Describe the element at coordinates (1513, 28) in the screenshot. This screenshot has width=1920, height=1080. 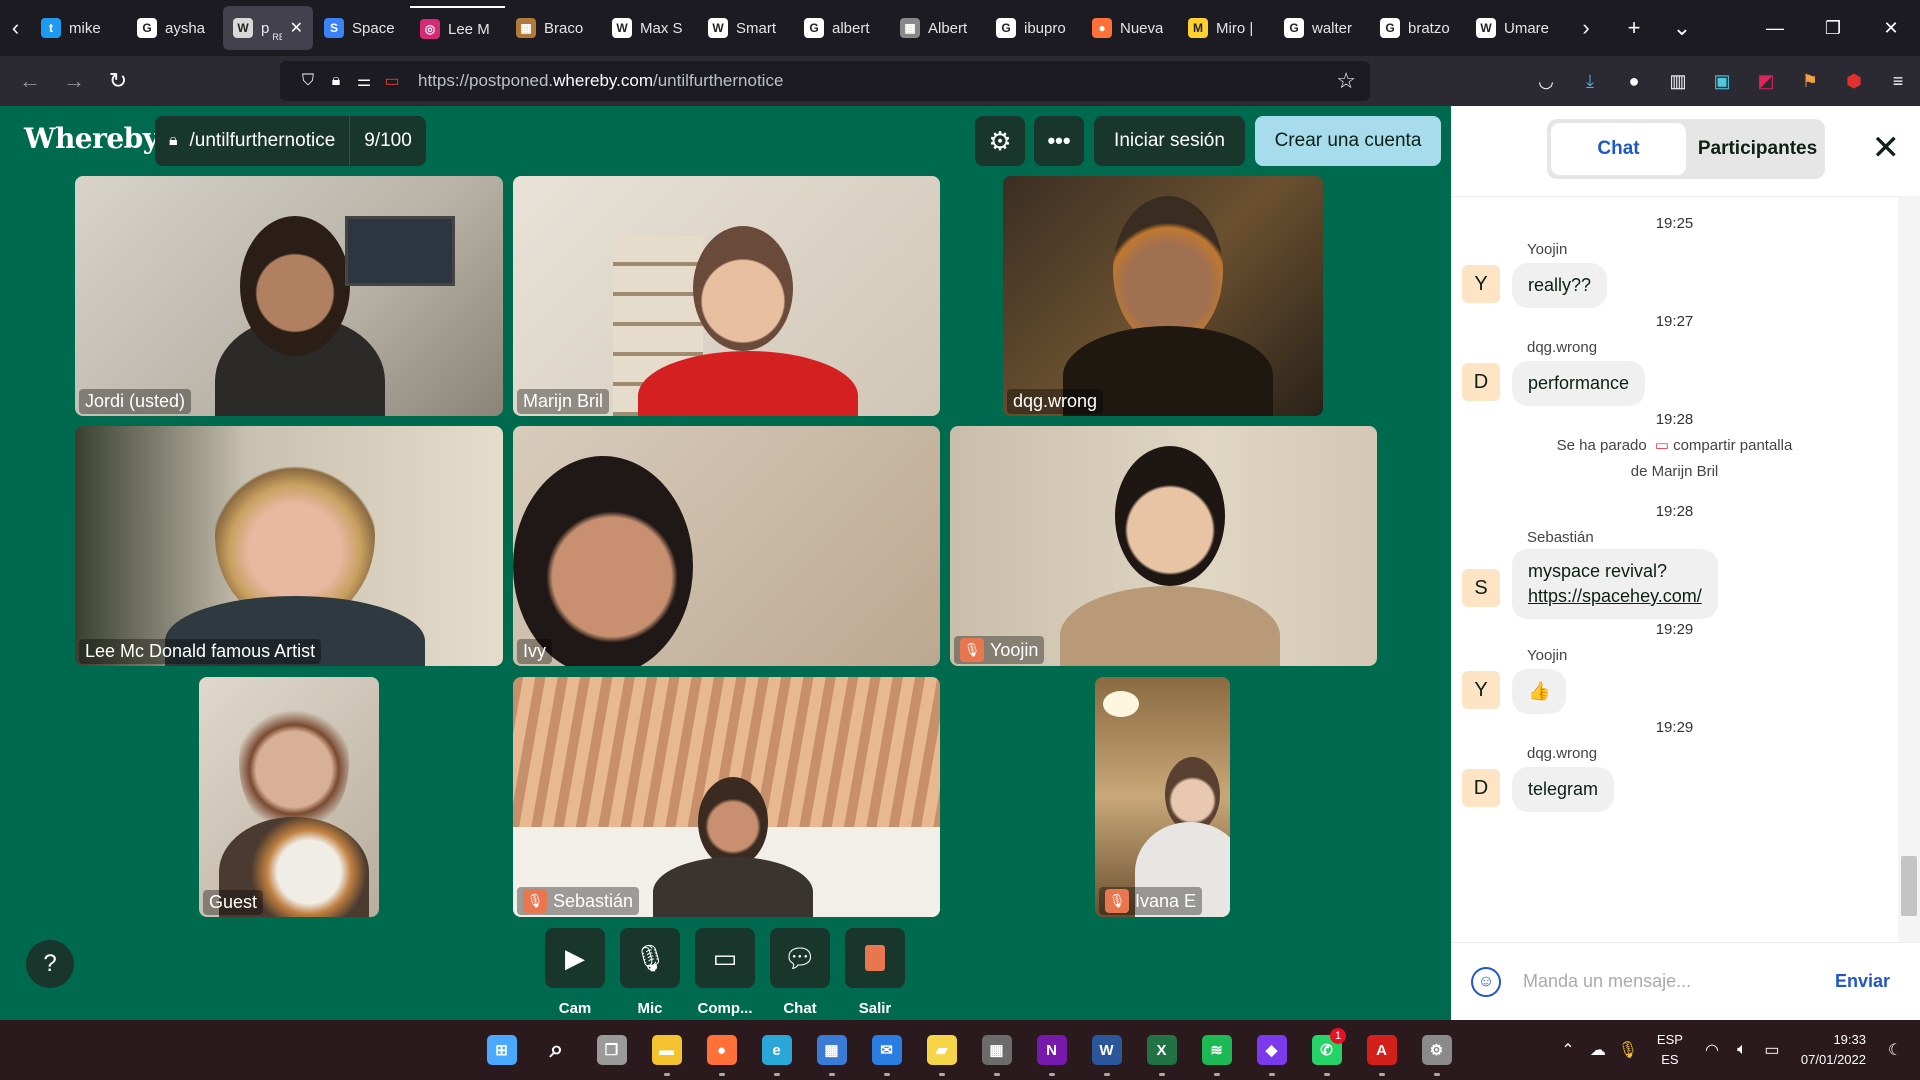
I see `browser-tab: W Umare` at that location.